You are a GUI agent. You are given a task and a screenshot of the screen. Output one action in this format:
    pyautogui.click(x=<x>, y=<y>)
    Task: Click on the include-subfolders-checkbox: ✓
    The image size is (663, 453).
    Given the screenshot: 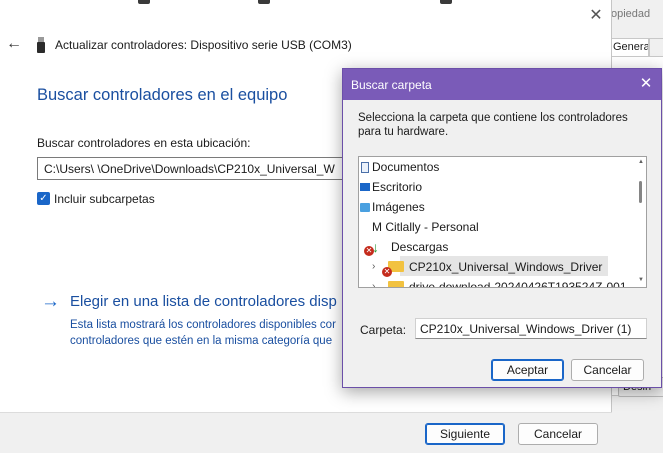 What is the action you would take?
    pyautogui.click(x=43, y=198)
    